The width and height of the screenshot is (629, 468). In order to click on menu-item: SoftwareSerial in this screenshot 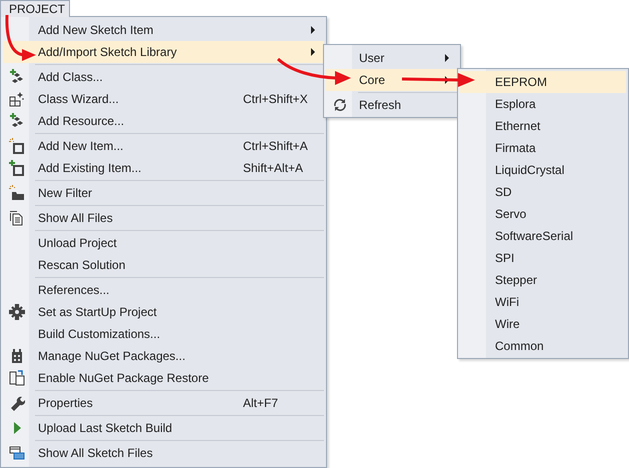, I will do `click(543, 236)`.